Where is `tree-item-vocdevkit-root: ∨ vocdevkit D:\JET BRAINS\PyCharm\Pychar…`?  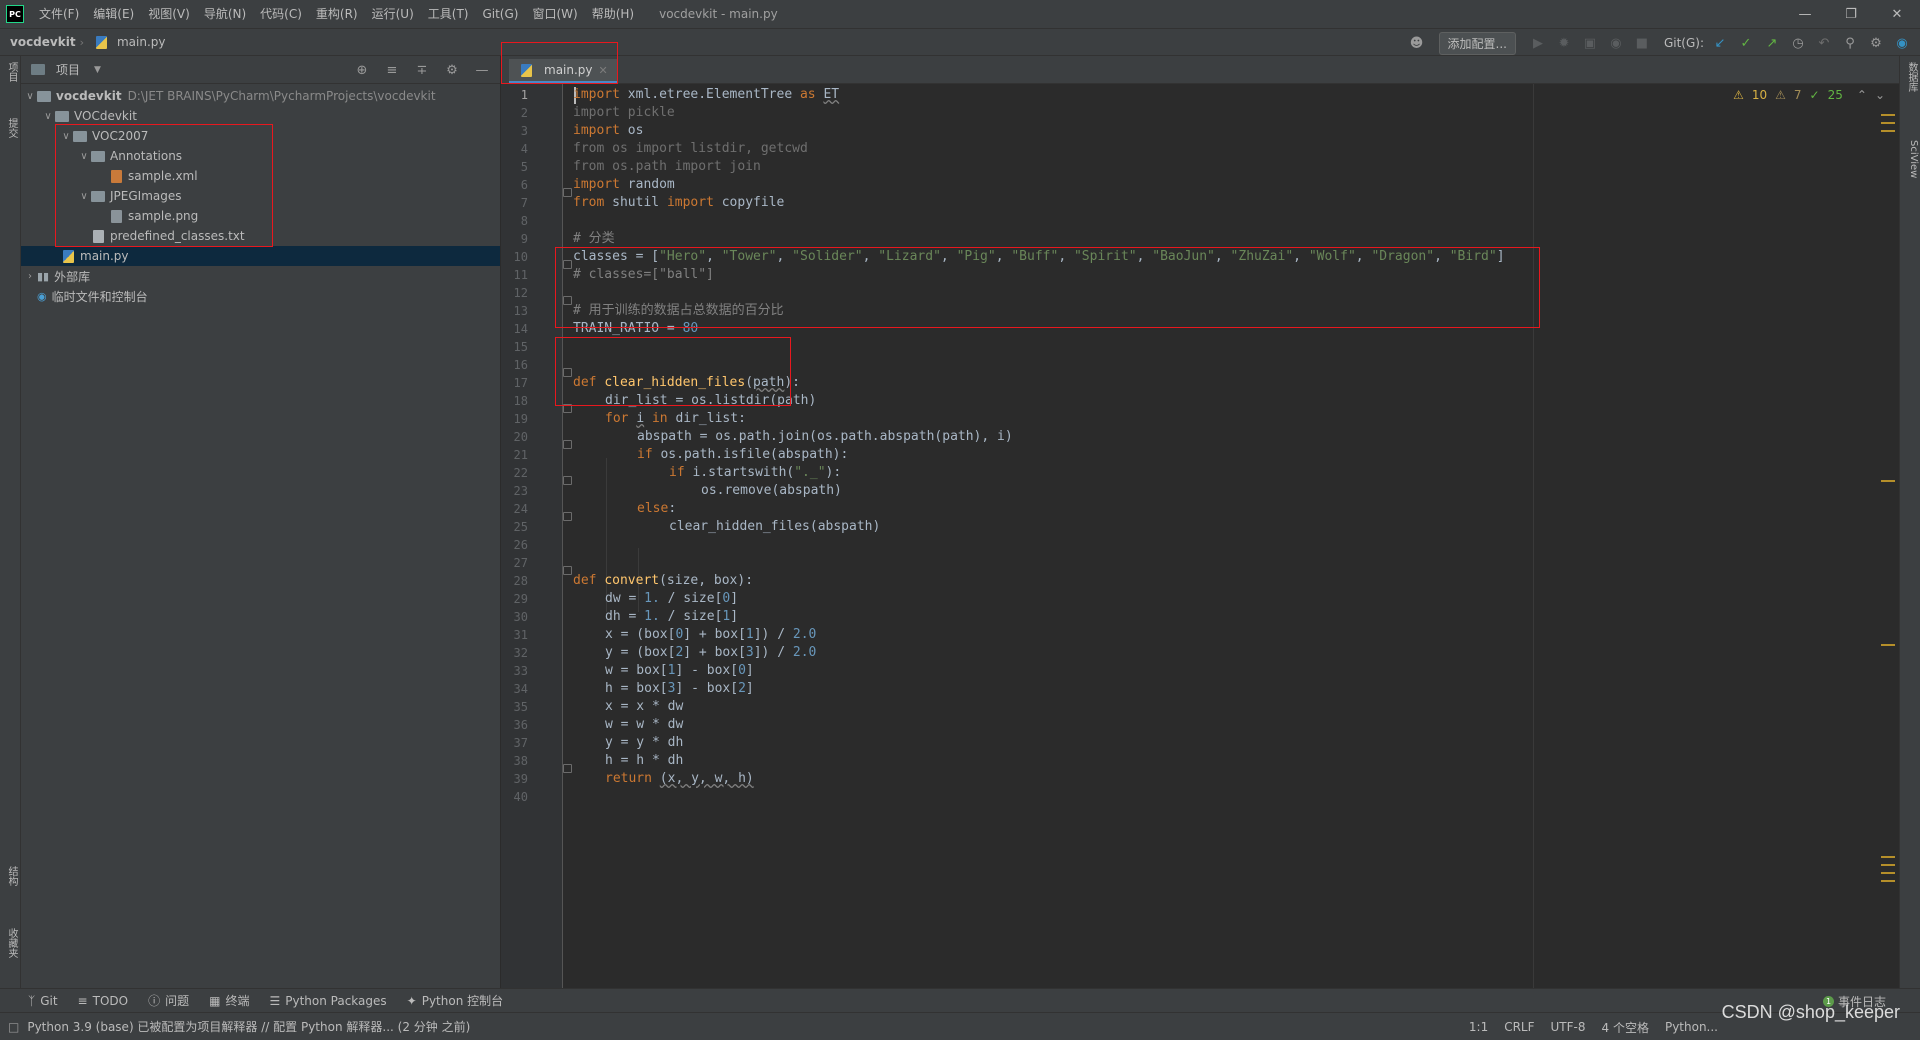
tree-item-vocdevkit-root: ∨ vocdevkit D:\JET BRAINS\PyCharm\Pychar… is located at coordinates (260, 96).